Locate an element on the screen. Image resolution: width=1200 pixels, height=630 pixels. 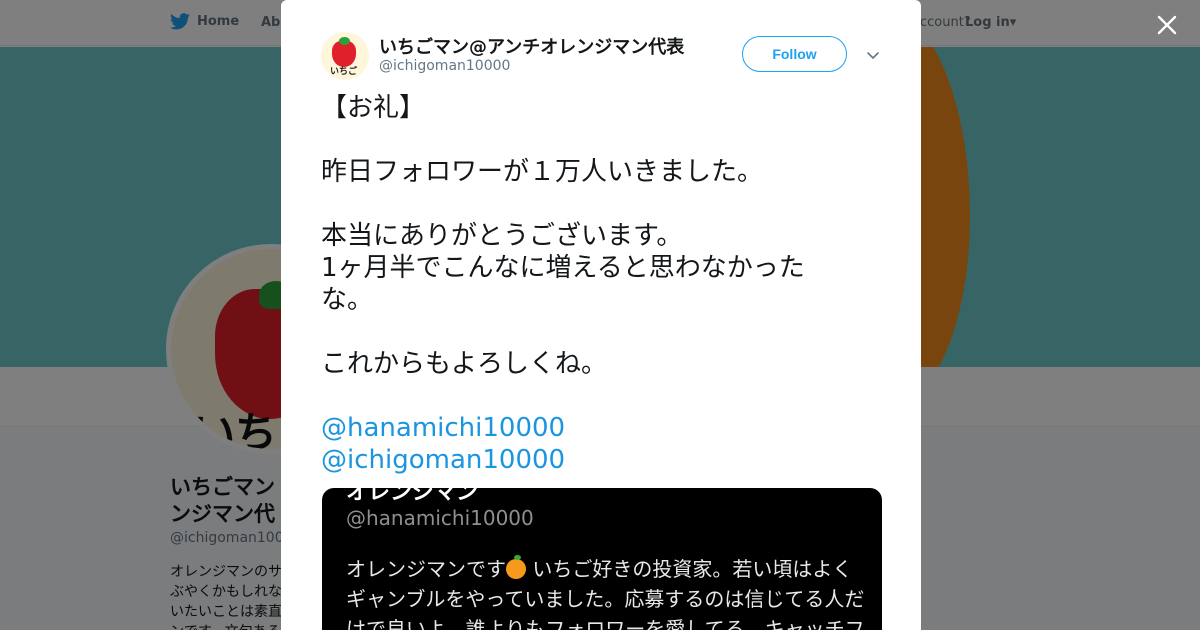
chevron-down-icon is located at coordinates (873, 55).